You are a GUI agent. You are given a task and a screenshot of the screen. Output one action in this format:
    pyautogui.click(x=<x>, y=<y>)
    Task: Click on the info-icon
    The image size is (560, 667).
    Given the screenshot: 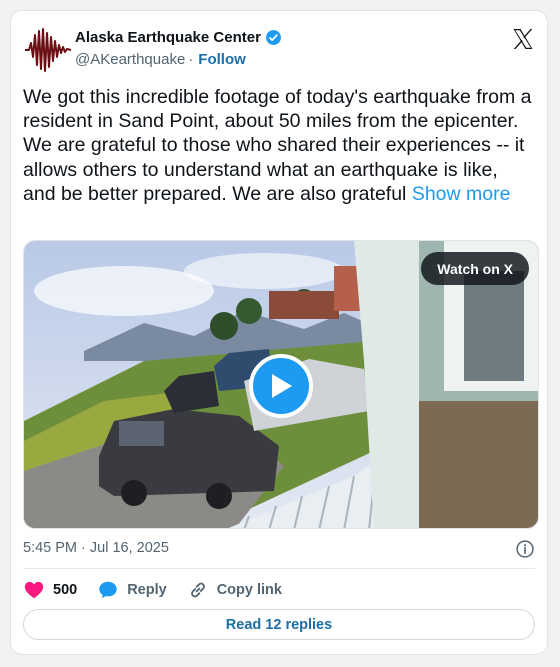 What is the action you would take?
    pyautogui.click(x=525, y=549)
    